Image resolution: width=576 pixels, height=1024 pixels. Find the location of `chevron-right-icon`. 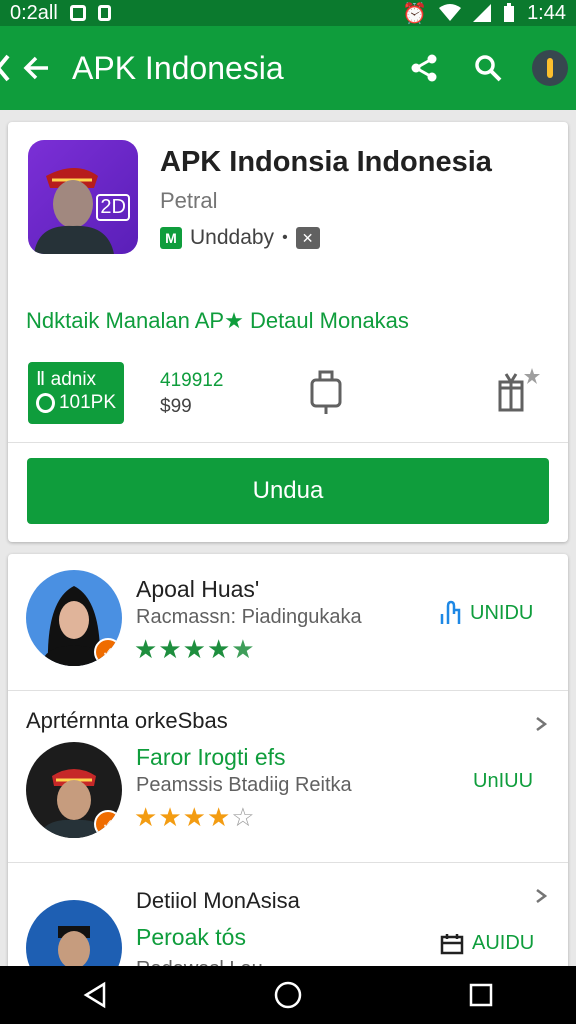

chevron-right-icon is located at coordinates (541, 724).